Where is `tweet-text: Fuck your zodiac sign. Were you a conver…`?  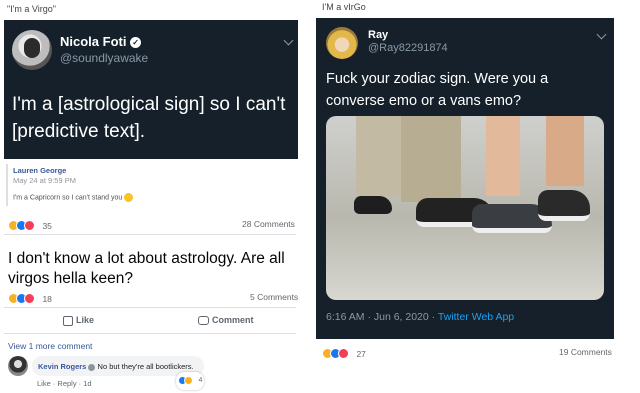 tweet-text: Fuck your zodiac sign. Were you a conver… is located at coordinates (437, 90).